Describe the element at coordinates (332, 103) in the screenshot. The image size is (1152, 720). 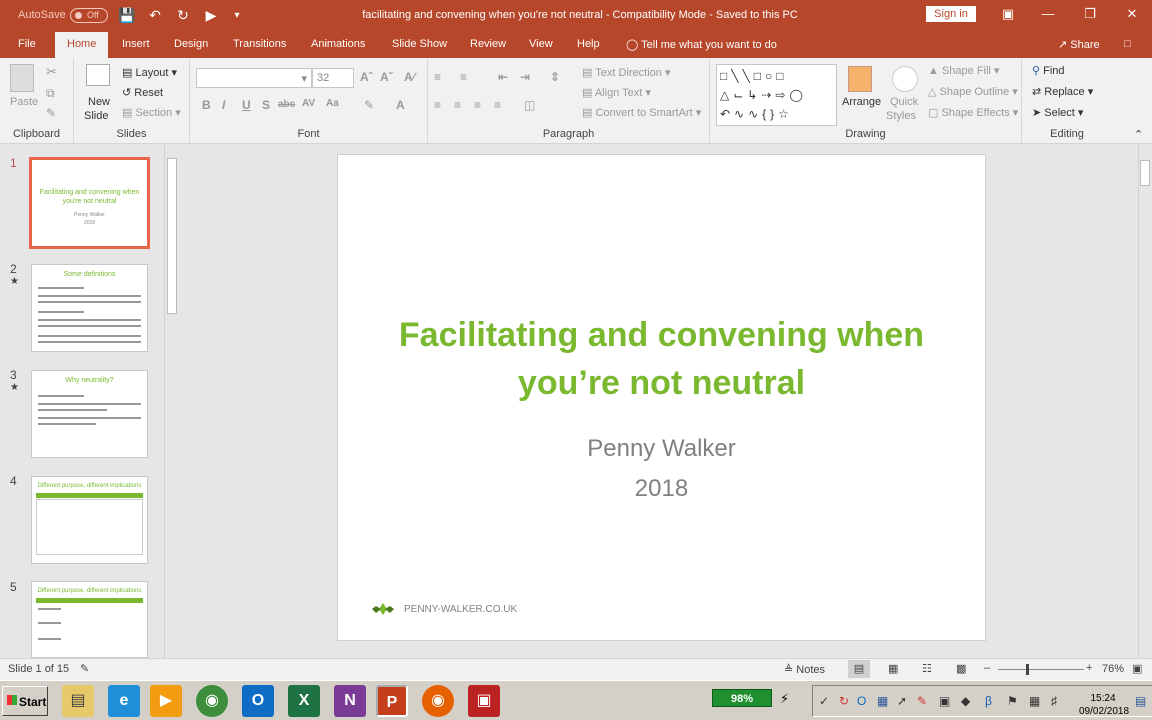
I see `change-case-icon: Aa` at that location.